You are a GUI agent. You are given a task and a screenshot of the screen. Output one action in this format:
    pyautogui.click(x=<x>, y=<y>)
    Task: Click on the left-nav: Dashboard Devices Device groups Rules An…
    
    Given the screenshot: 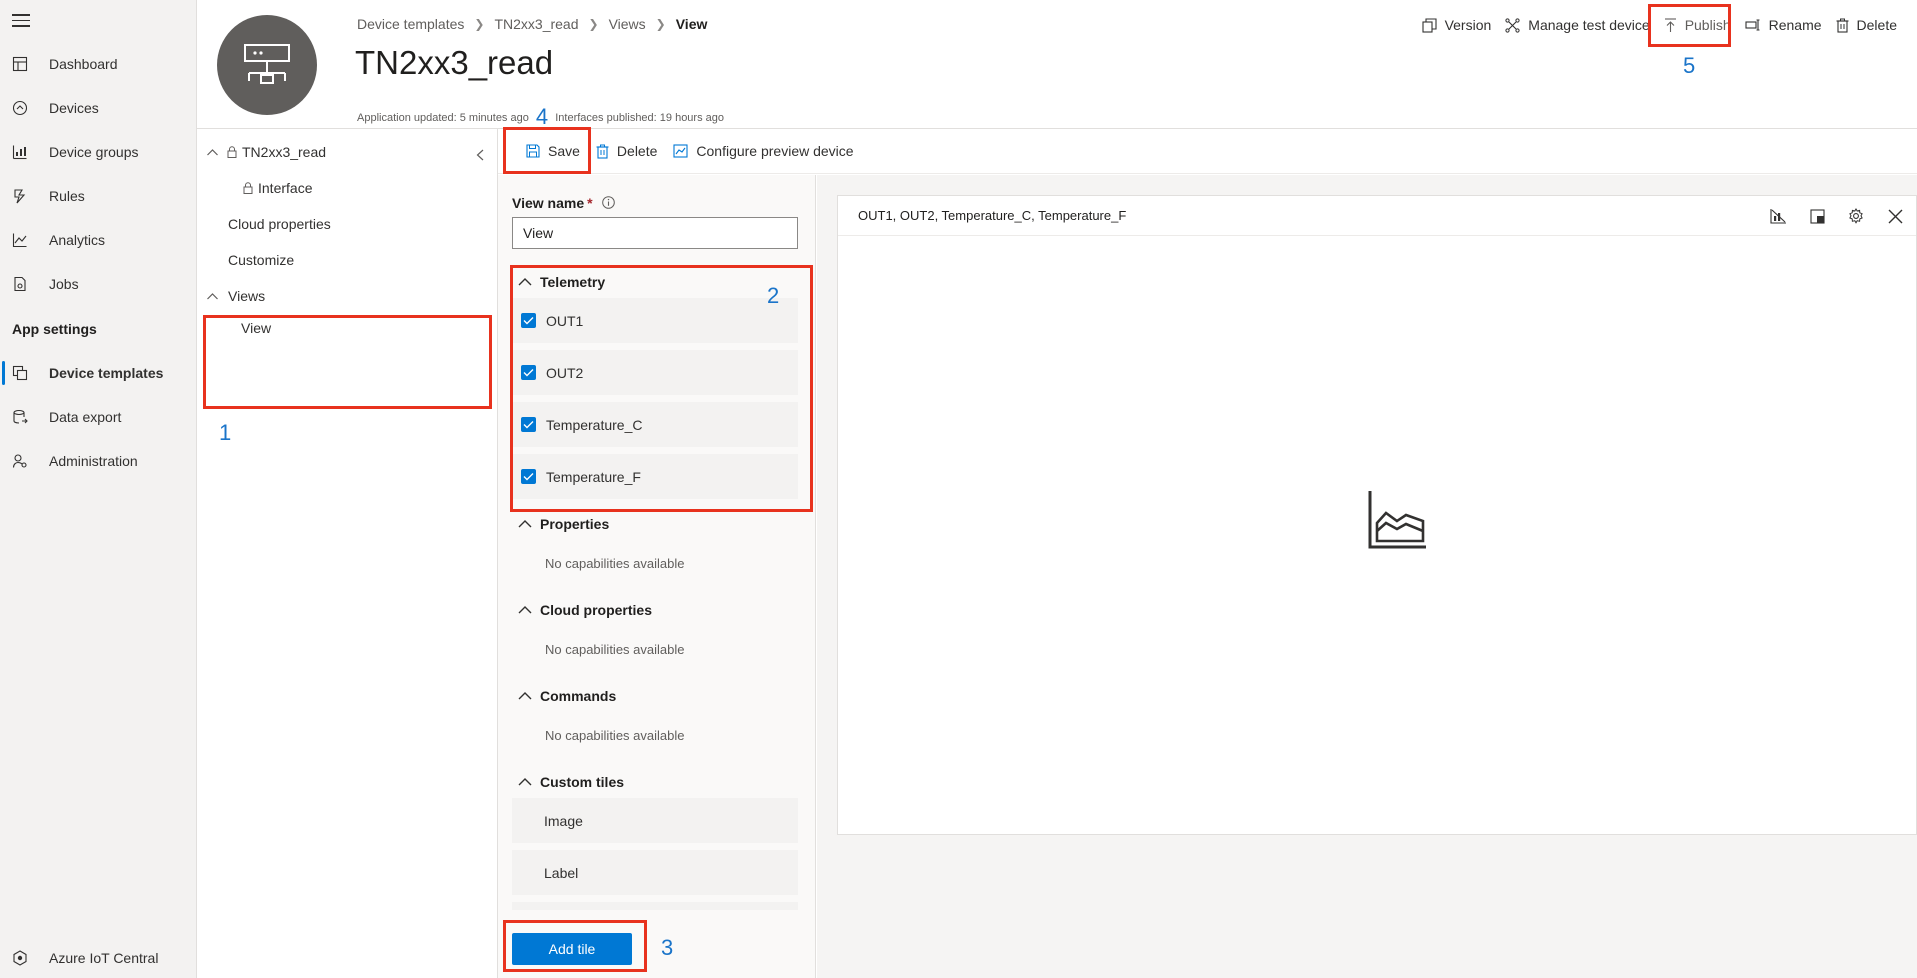 What is the action you would take?
    pyautogui.click(x=98, y=489)
    